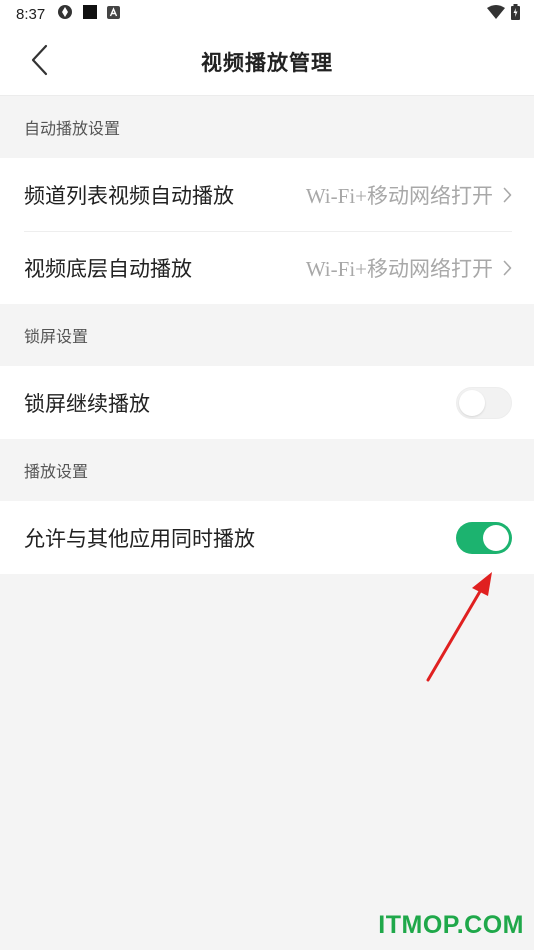  I want to click on nav-bar: 视频播放管理, so click(267, 62).